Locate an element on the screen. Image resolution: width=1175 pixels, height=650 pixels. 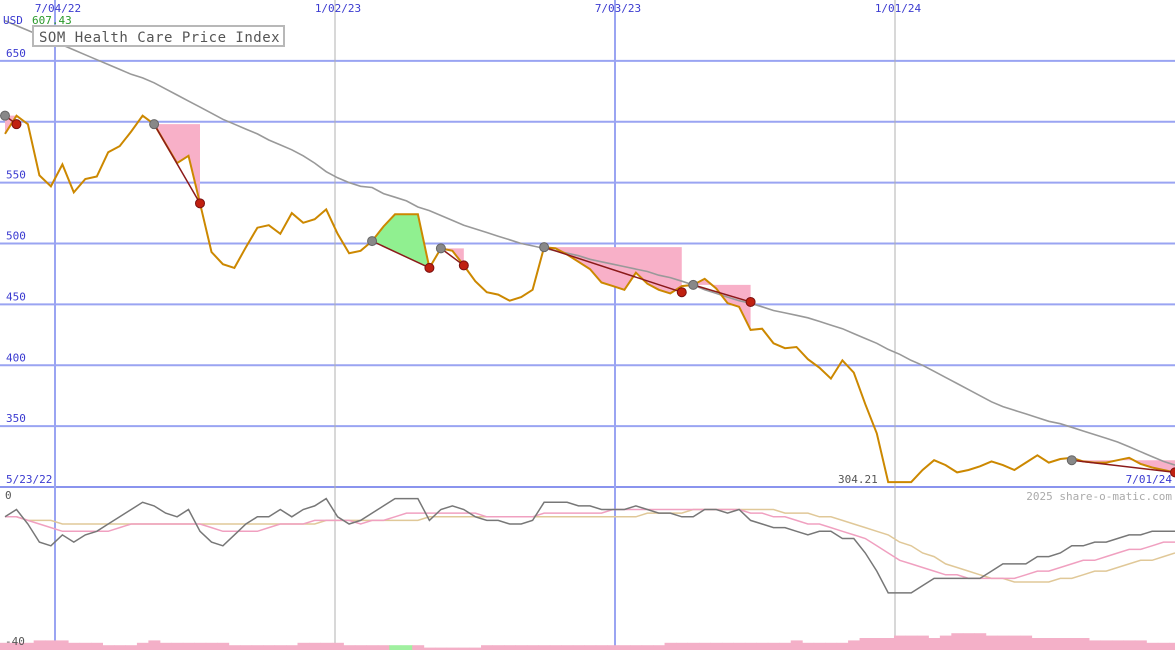
start-date-label: 5/23/22 is located at coordinates (29, 479).